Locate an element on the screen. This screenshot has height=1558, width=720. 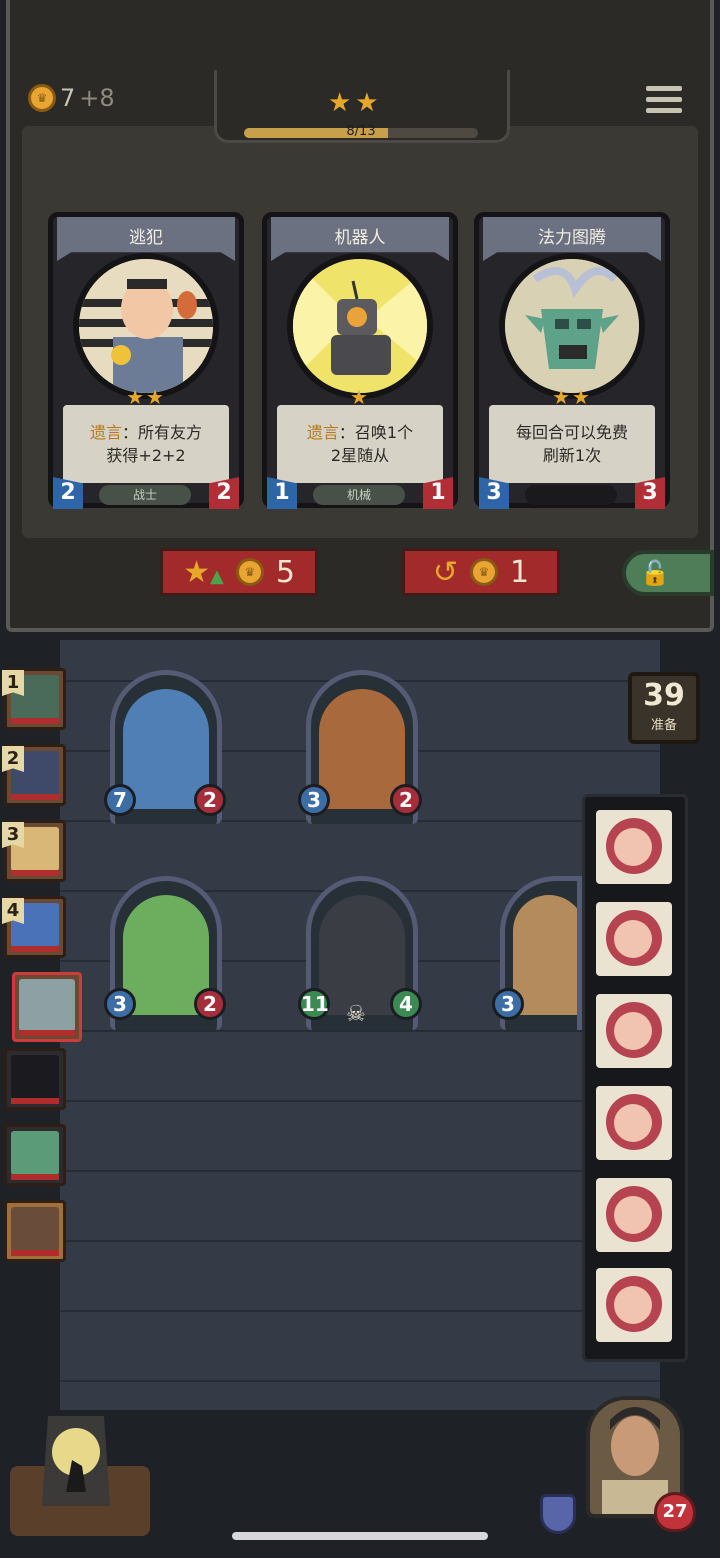
otter-portrait is located at coordinates (545, 955).